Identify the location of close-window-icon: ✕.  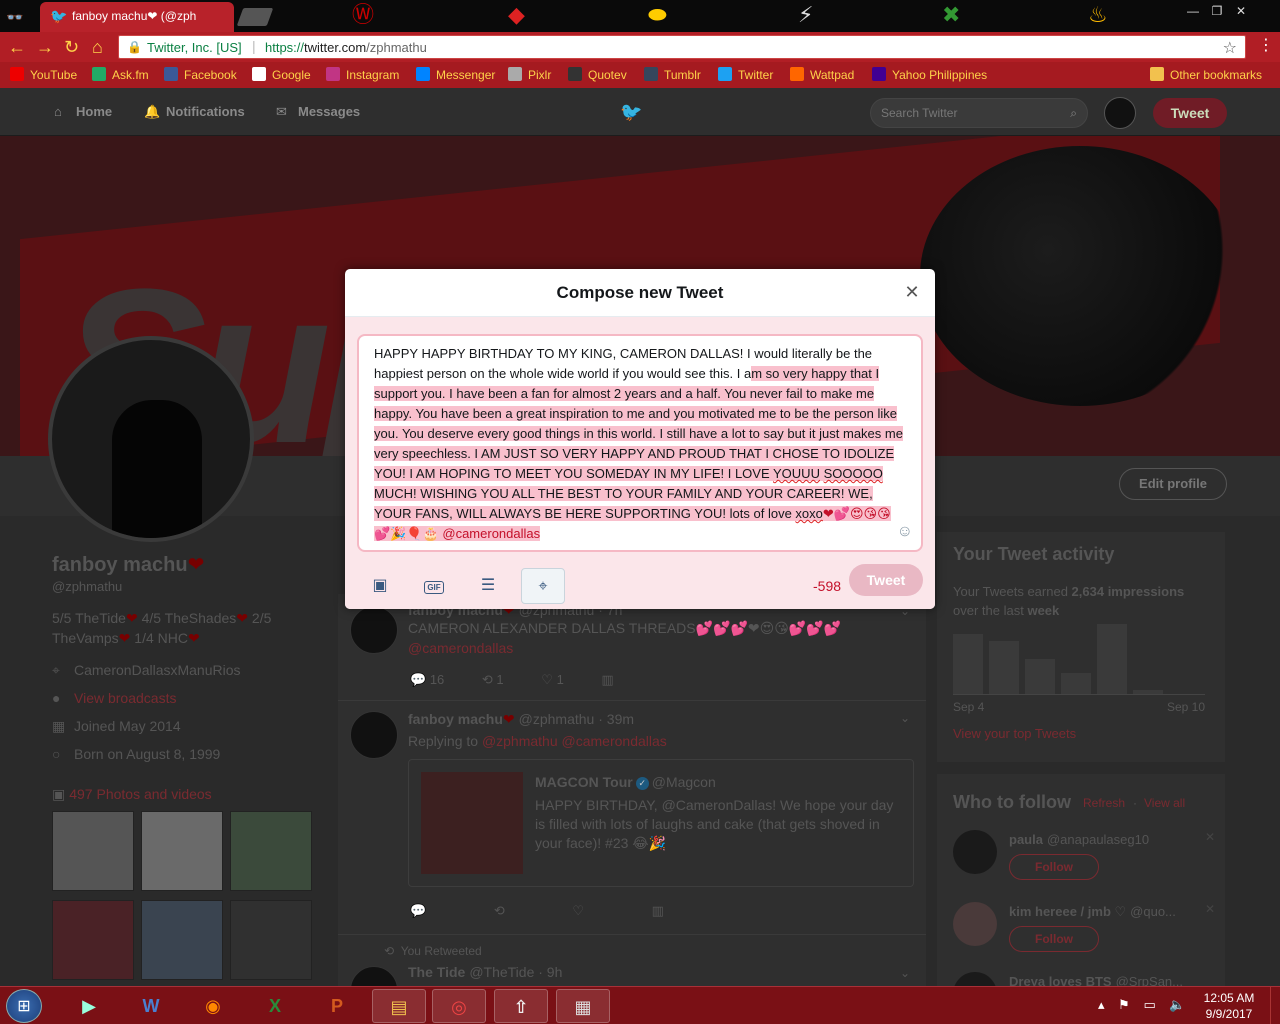
(1241, 11).